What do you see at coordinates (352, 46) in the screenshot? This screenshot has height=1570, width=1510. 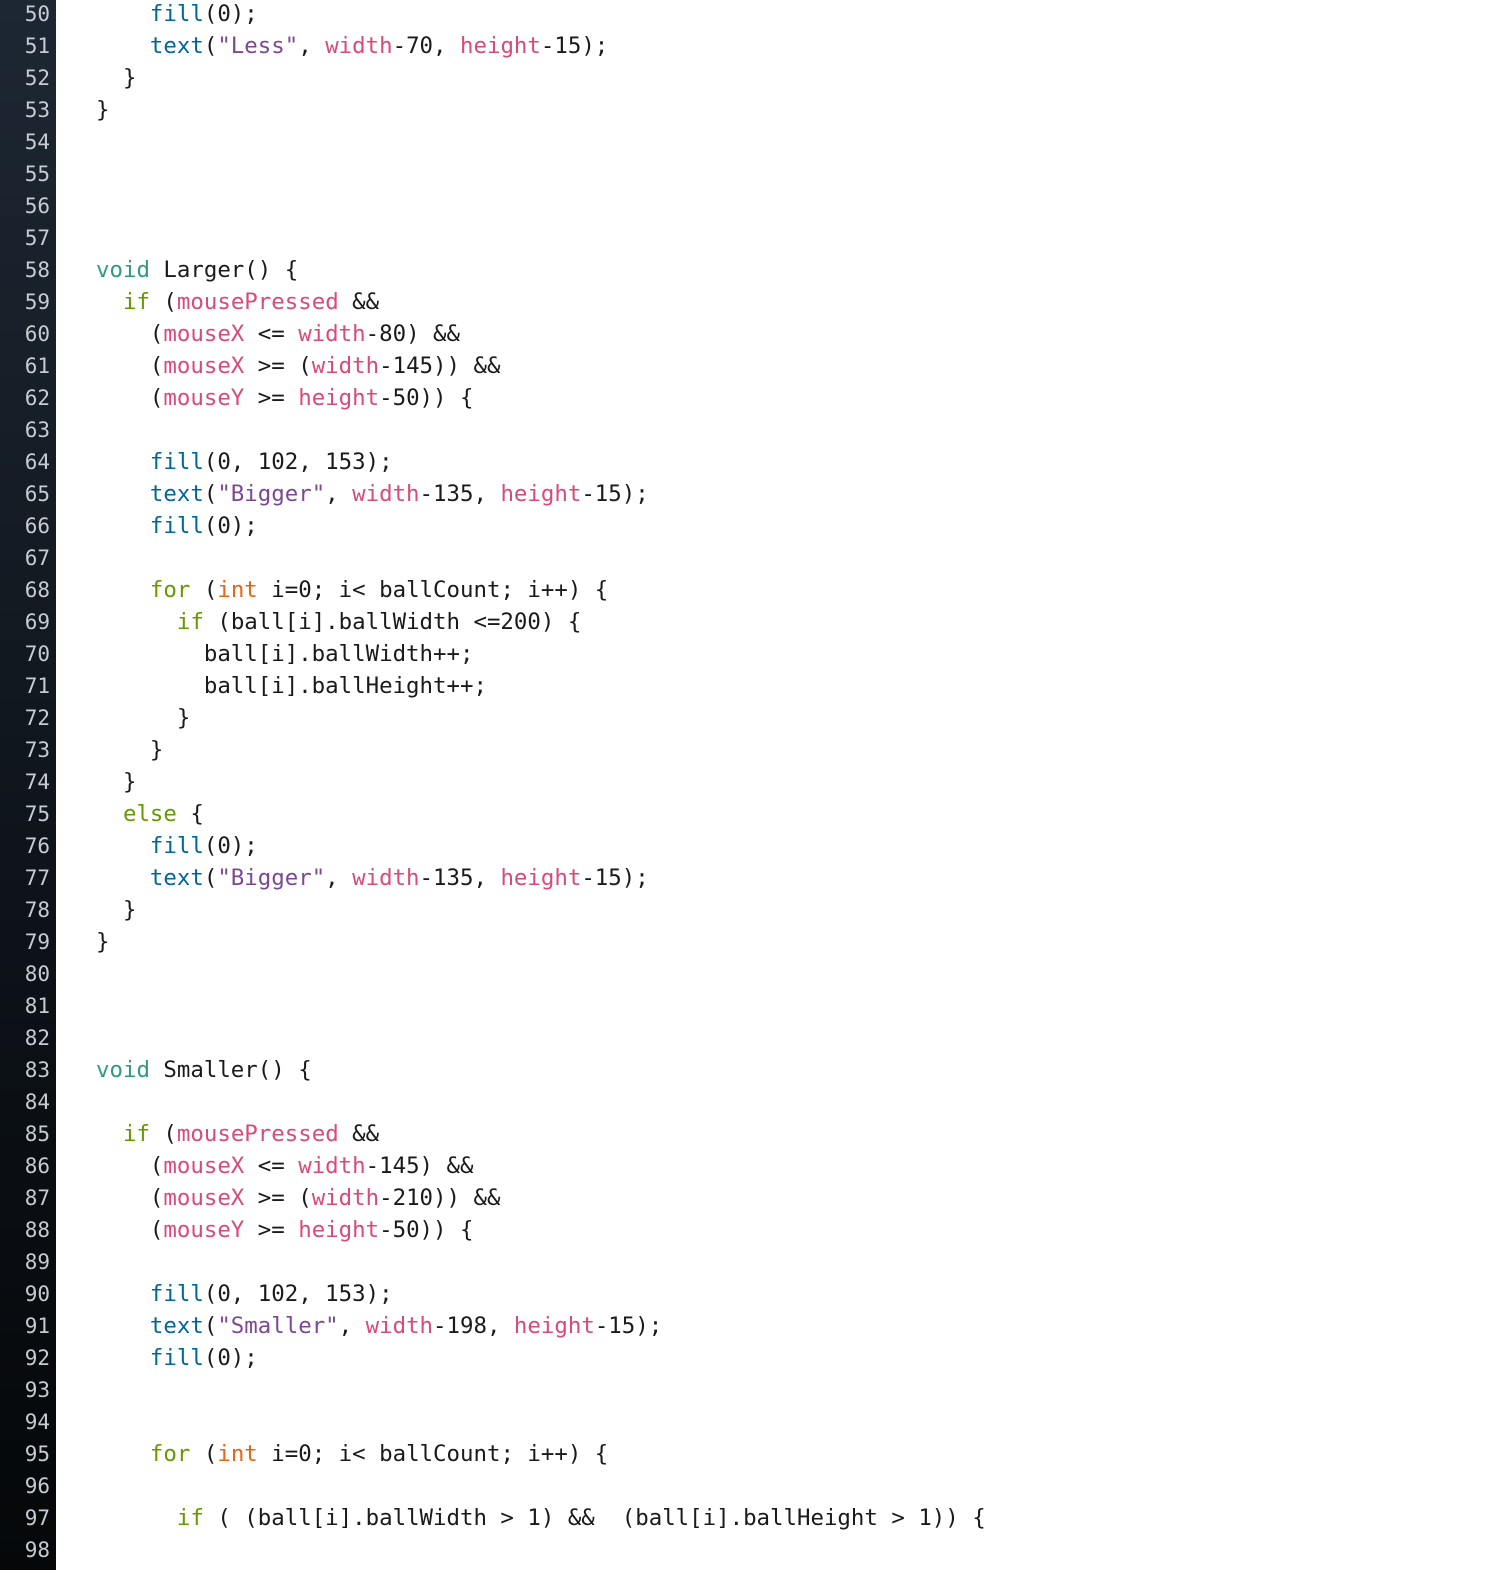 I see `code-text: text("Less", width-70, height-15);` at bounding box center [352, 46].